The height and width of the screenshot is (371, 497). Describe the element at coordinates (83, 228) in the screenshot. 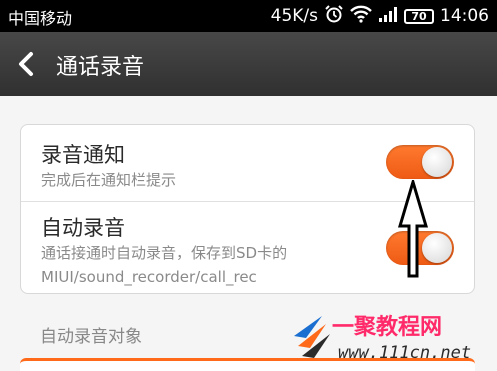

I see `setting-title: 自动录音` at that location.